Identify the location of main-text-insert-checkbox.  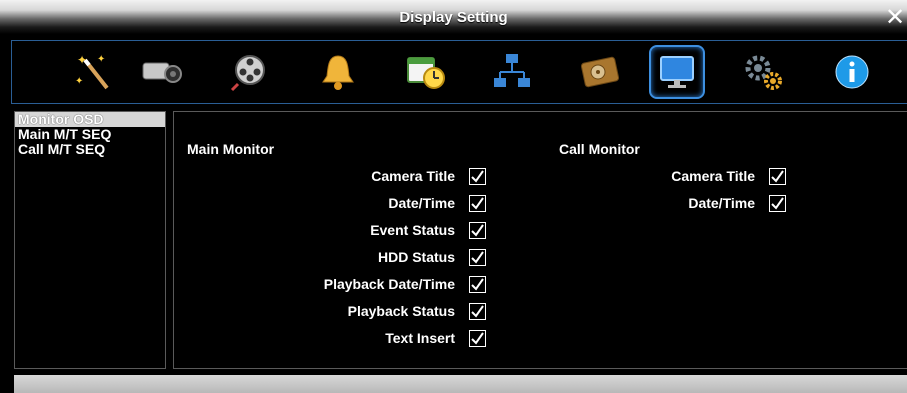
(477, 338).